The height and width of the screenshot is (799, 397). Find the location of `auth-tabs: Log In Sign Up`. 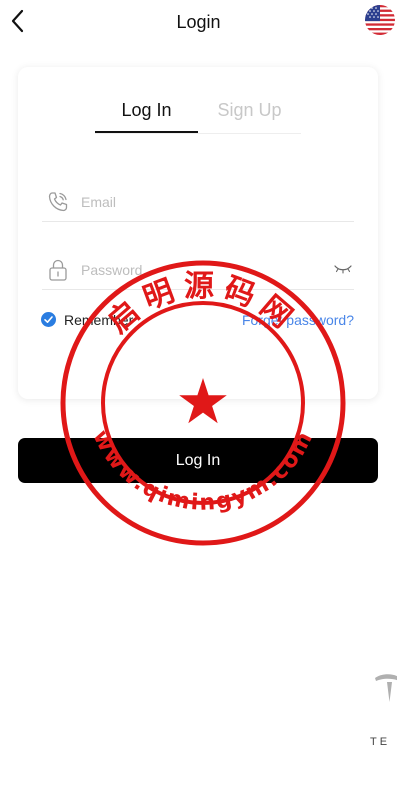

auth-tabs: Log In Sign Up is located at coordinates (198, 115).